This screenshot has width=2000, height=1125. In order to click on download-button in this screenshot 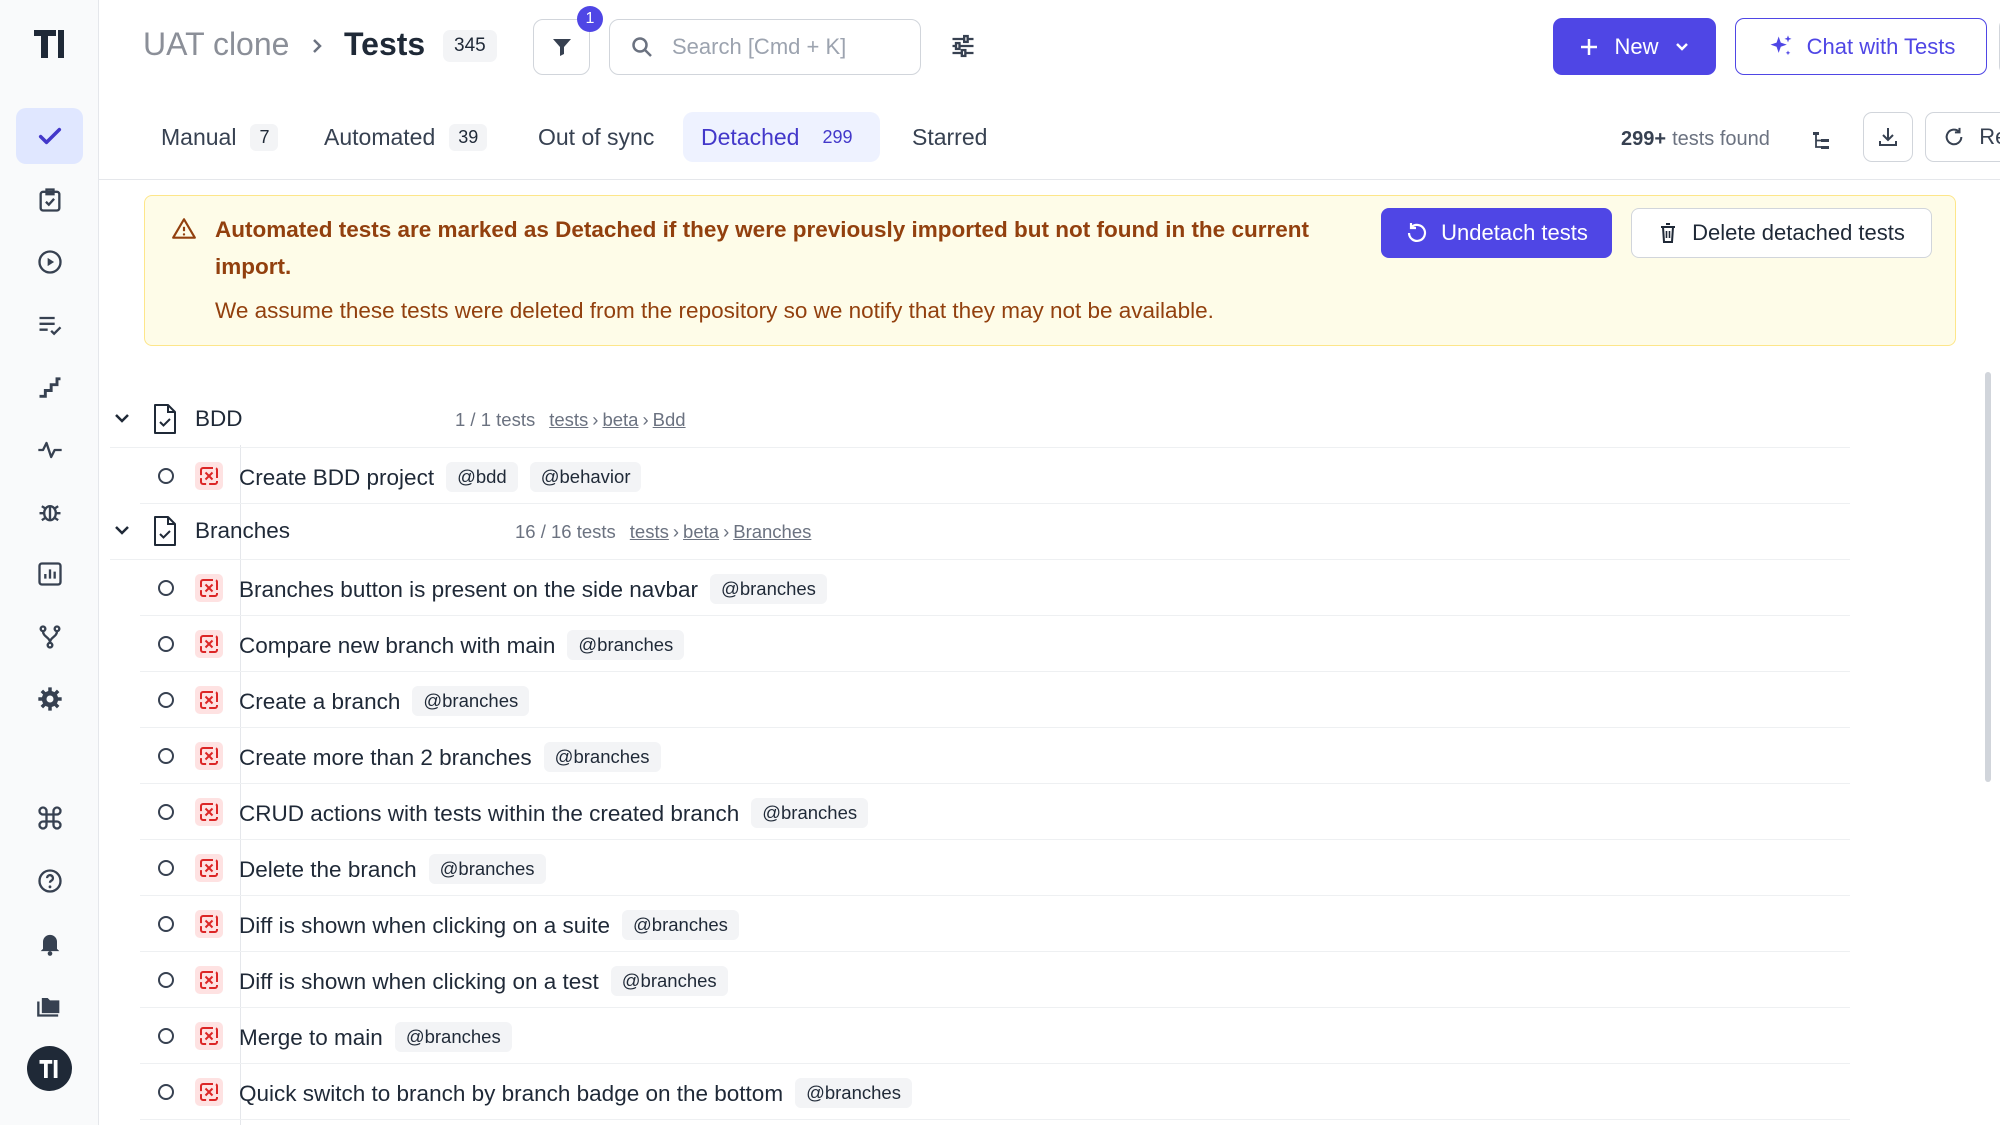, I will do `click(1888, 137)`.